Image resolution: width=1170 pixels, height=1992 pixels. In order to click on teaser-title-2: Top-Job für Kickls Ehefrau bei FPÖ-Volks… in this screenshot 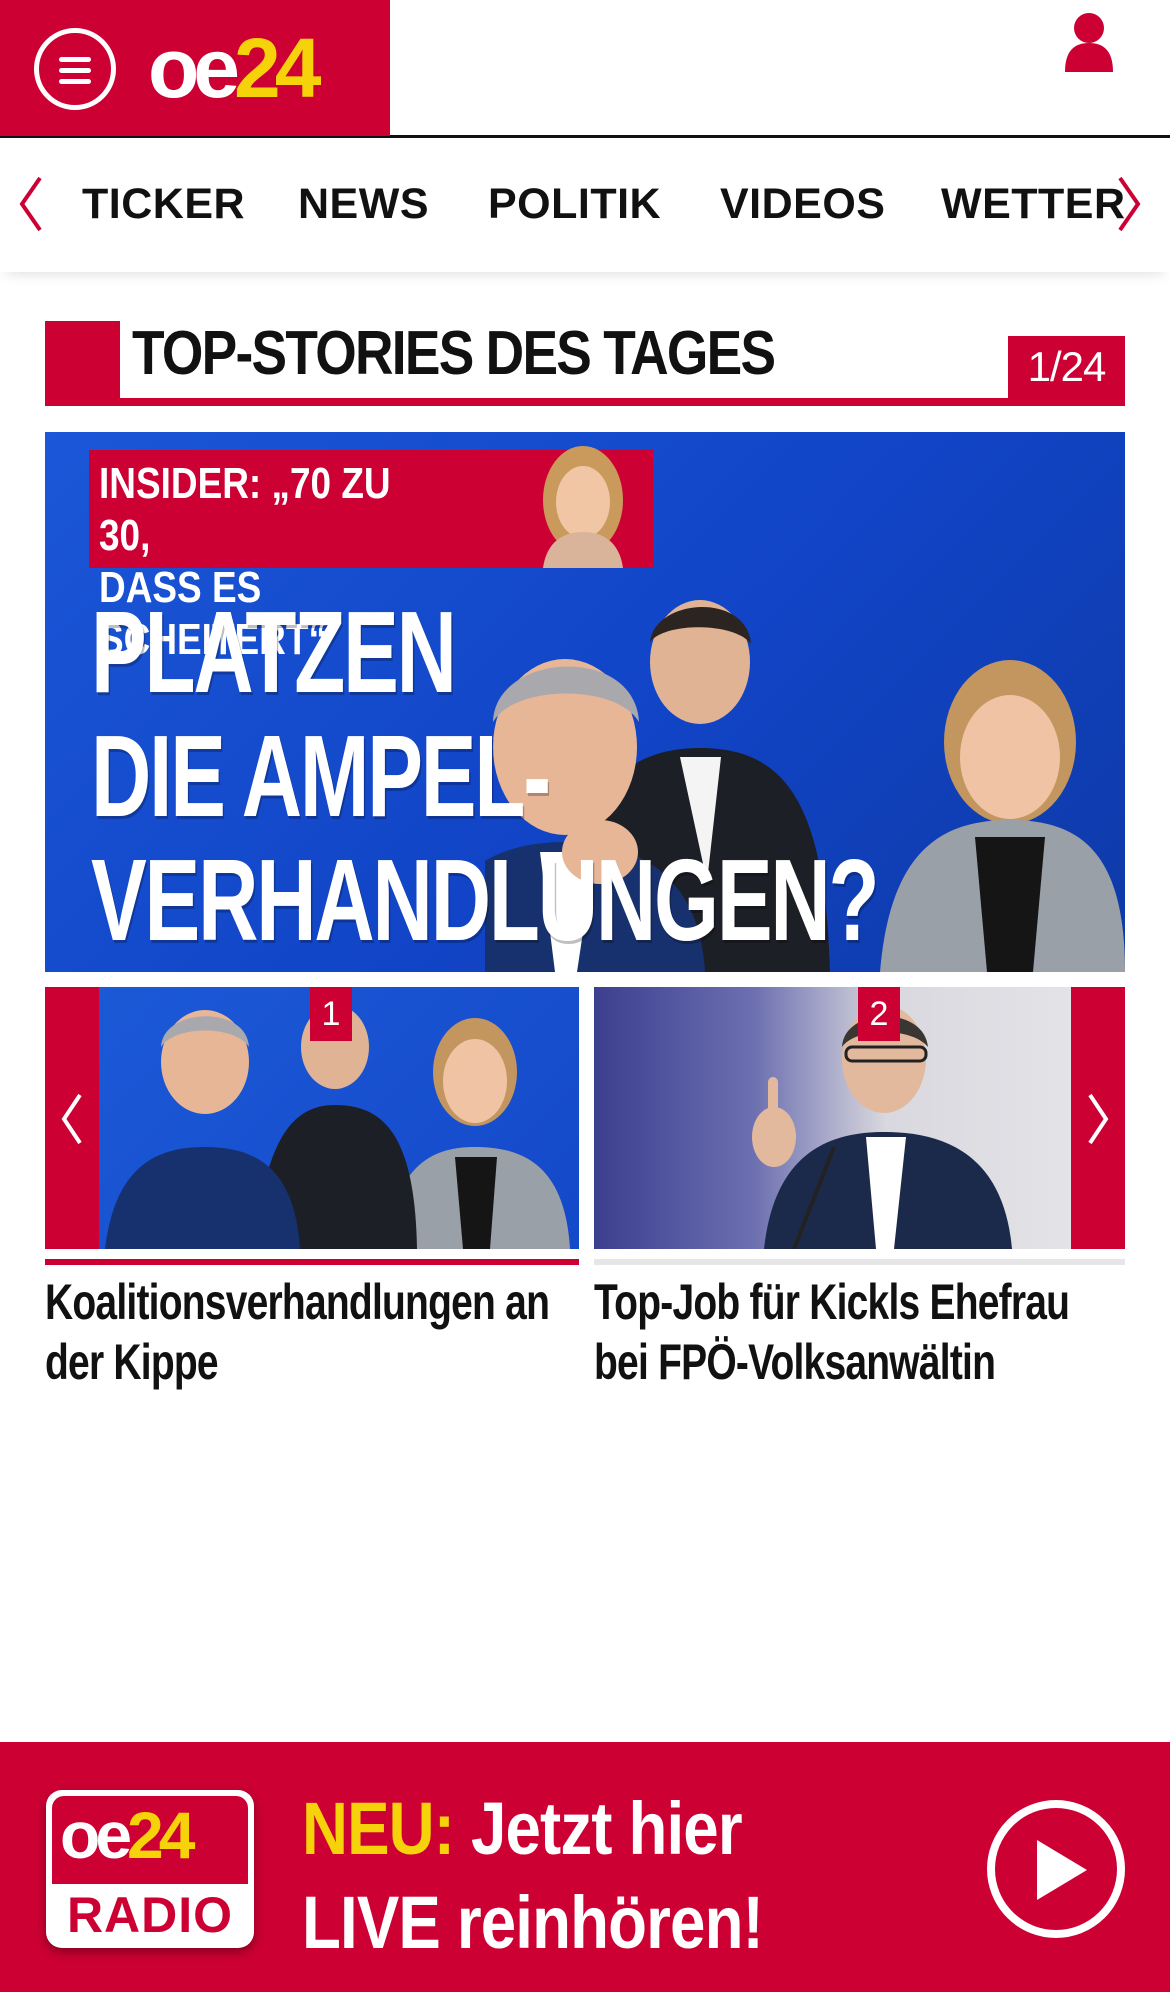, I will do `click(859, 1332)`.